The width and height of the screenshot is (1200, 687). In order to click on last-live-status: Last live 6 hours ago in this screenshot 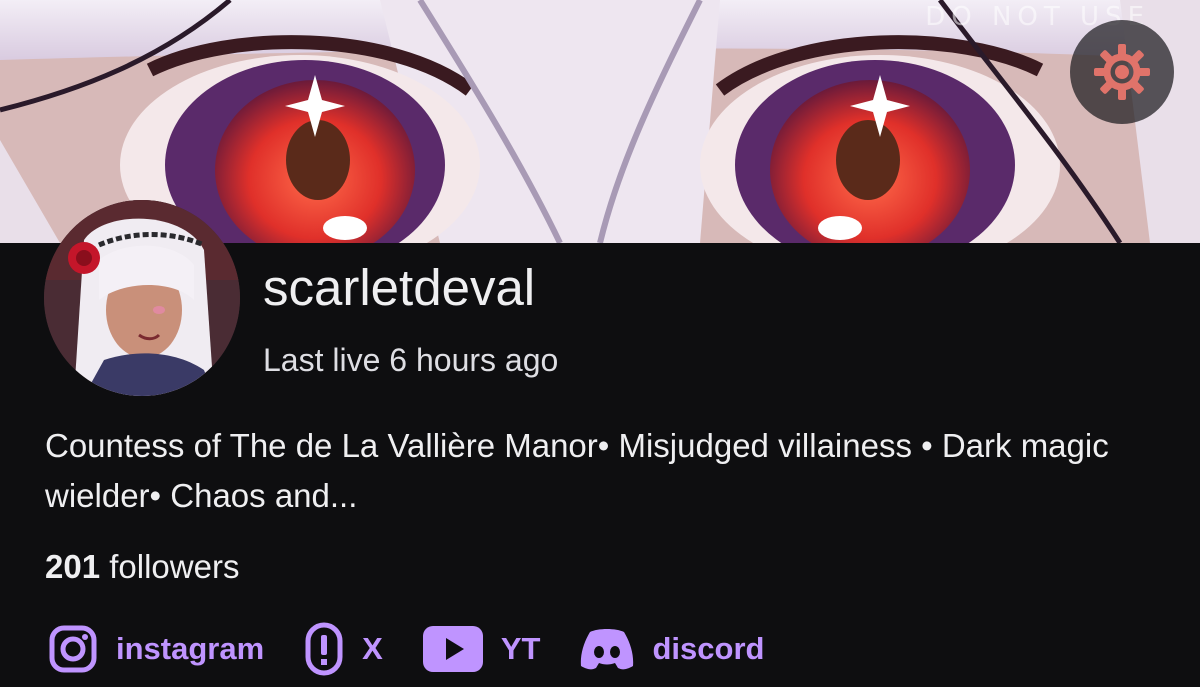, I will do `click(411, 360)`.